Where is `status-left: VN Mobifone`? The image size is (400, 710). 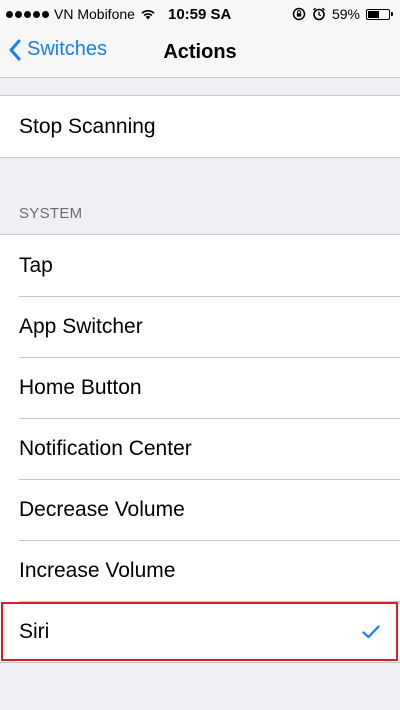 status-left: VN Mobifone is located at coordinates (81, 14).